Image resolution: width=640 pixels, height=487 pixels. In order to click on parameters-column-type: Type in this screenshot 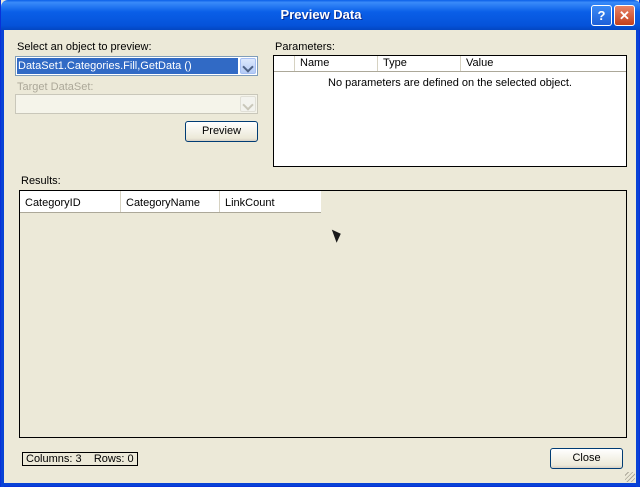, I will do `click(419, 63)`.